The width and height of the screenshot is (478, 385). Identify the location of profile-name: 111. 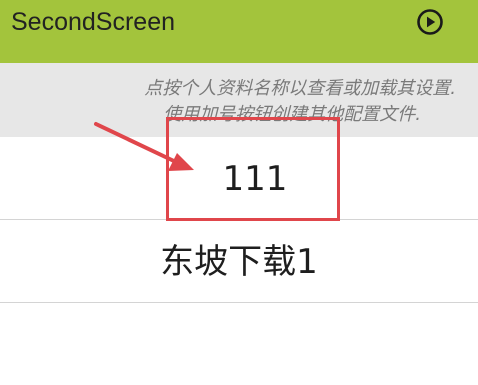
(255, 179).